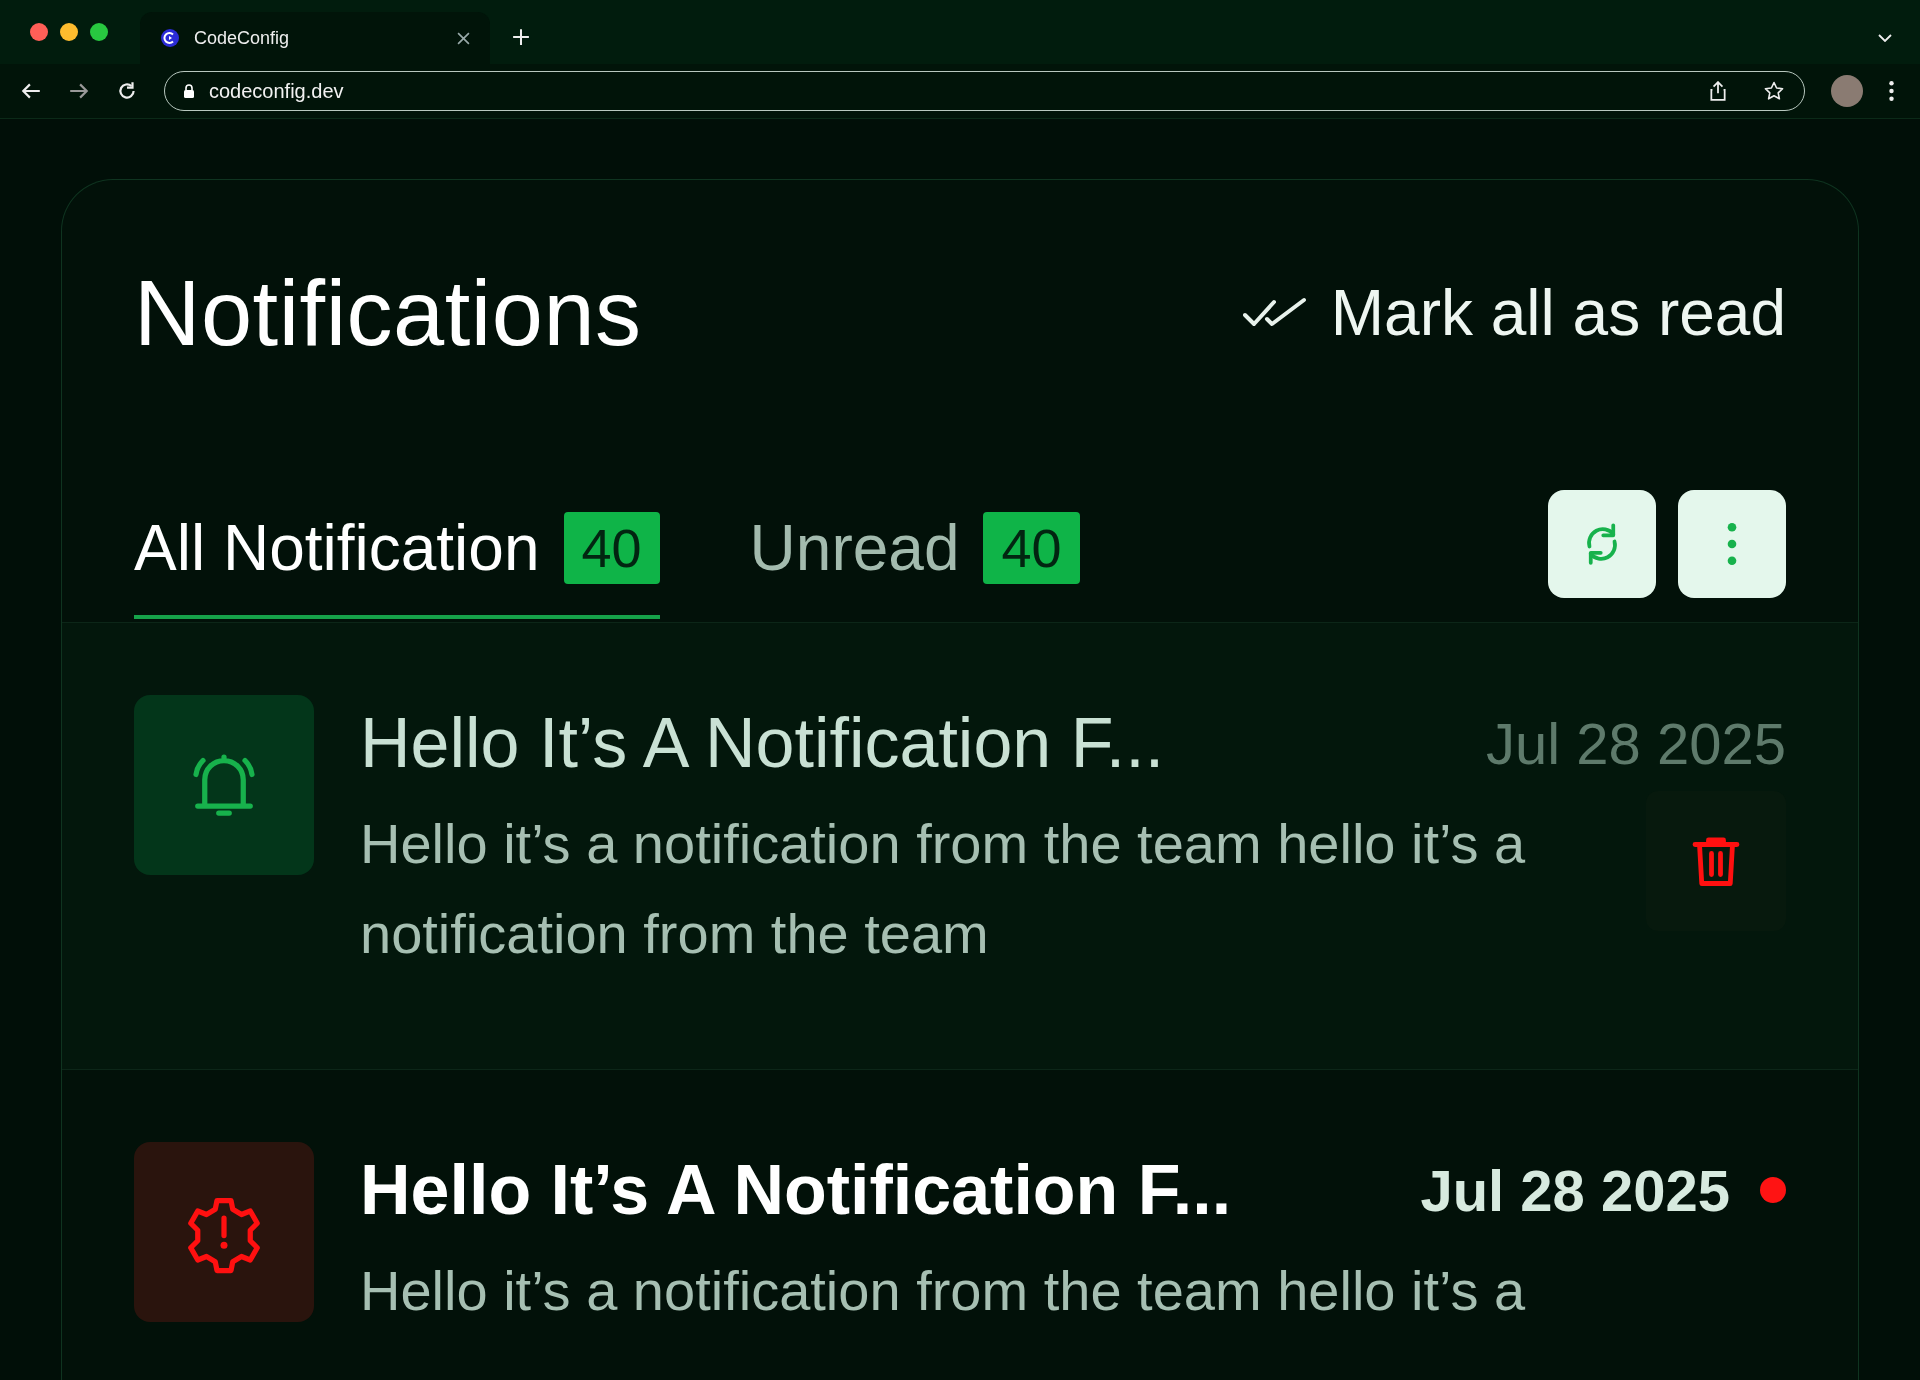 This screenshot has height=1380, width=1920. I want to click on more-options-icon, so click(1732, 544).